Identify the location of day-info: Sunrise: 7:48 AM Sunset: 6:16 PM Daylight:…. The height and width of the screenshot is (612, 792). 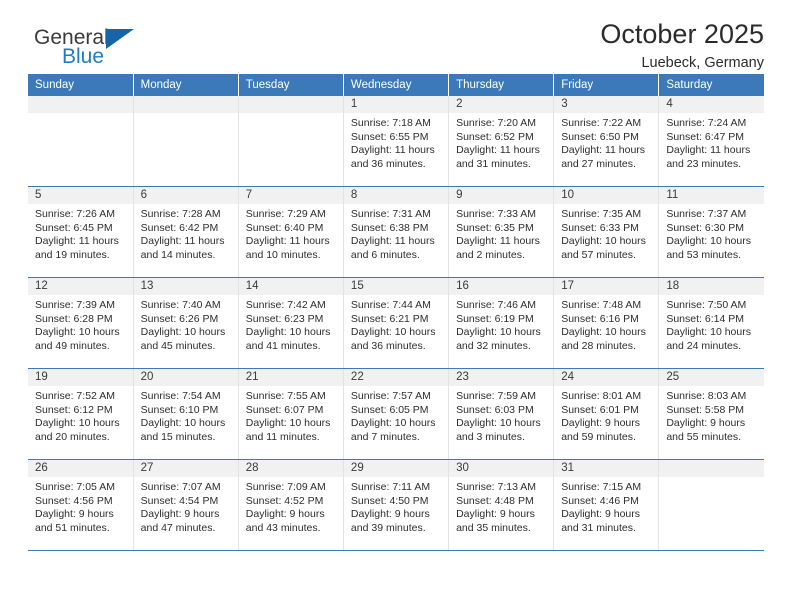
(606, 324).